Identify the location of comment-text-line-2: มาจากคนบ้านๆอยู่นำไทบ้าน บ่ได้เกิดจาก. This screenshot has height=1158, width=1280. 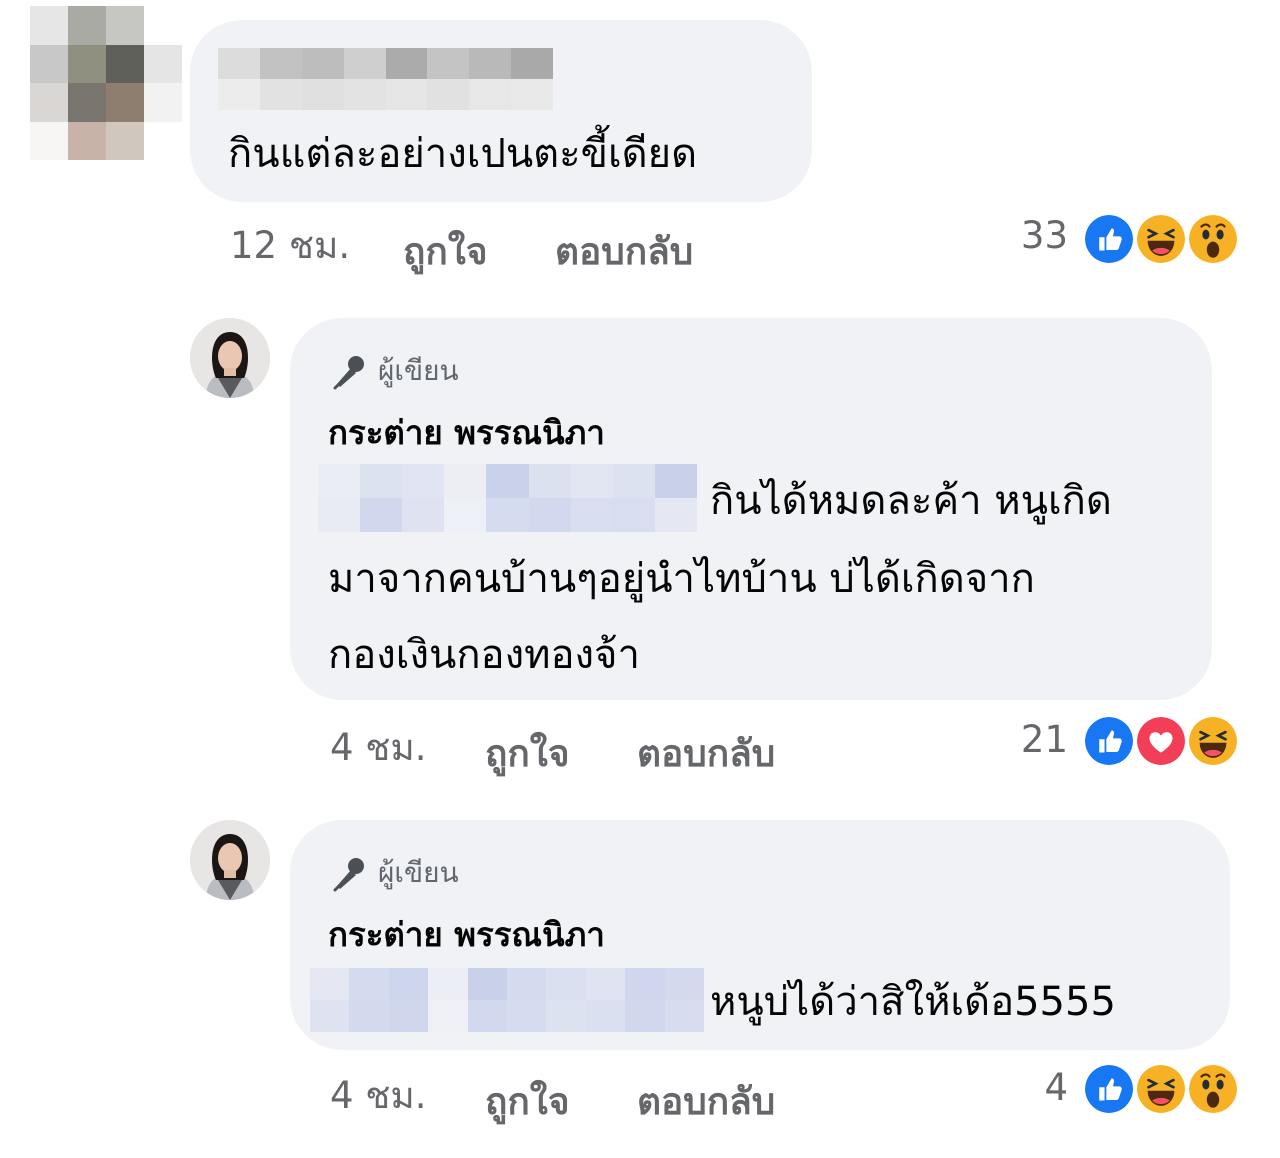
(681, 579).